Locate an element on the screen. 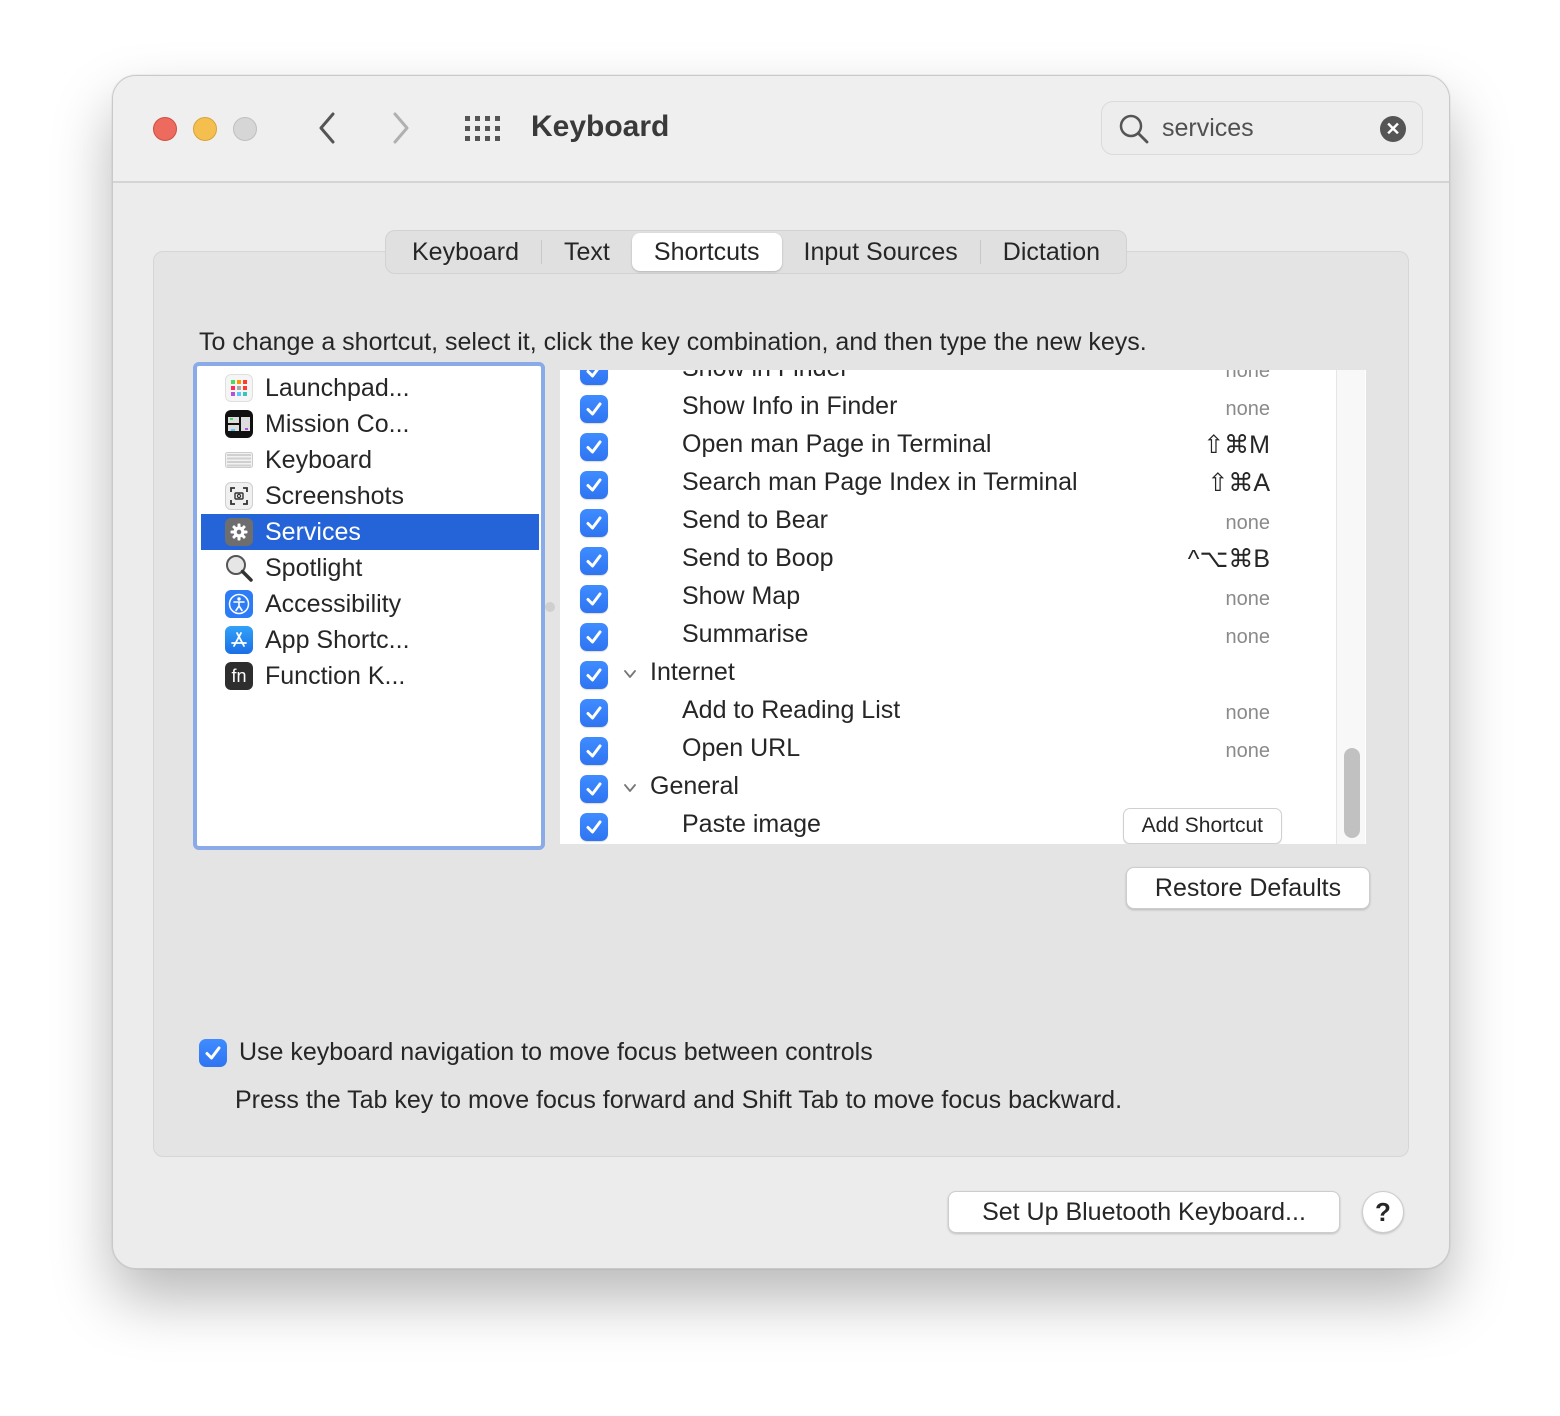 The height and width of the screenshot is (1416, 1560). service-row: Send to Bear none is located at coordinates (945, 523).